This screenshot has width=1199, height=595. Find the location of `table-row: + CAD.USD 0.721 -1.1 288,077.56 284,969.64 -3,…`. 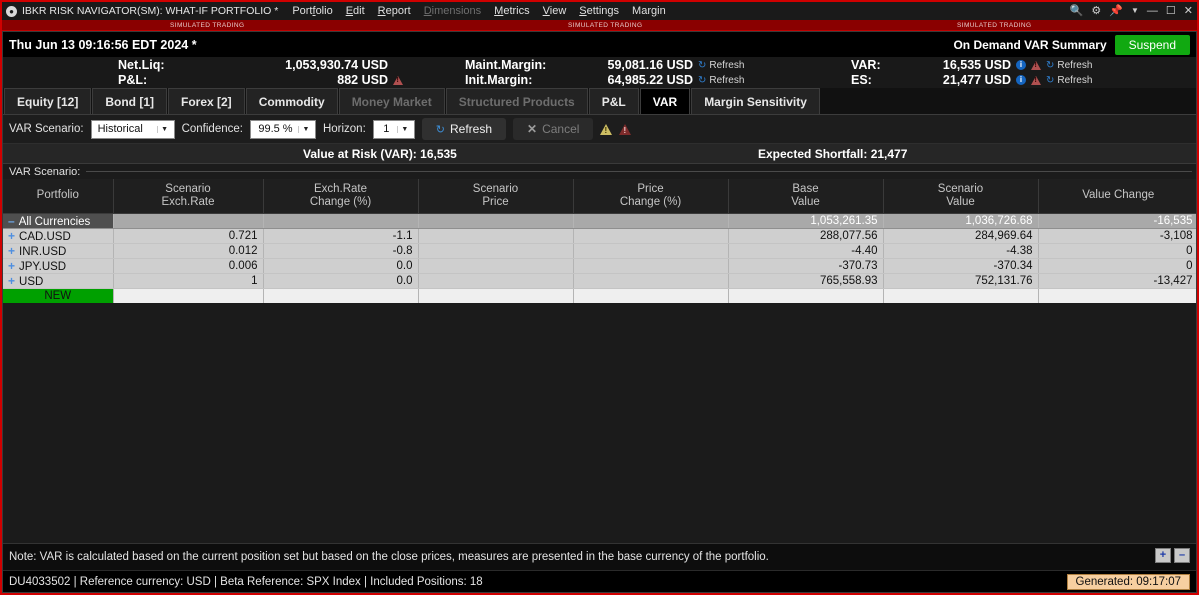

table-row: + CAD.USD 0.721 -1.1 288,077.56 284,969.64 -3,… is located at coordinates (599, 236).